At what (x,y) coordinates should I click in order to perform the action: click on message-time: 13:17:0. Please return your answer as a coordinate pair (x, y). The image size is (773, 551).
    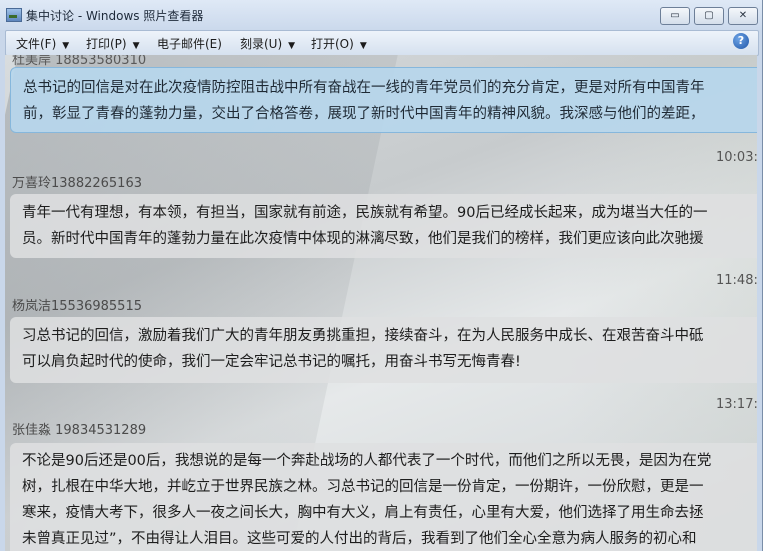
    Looking at the image, I should click on (736, 404).